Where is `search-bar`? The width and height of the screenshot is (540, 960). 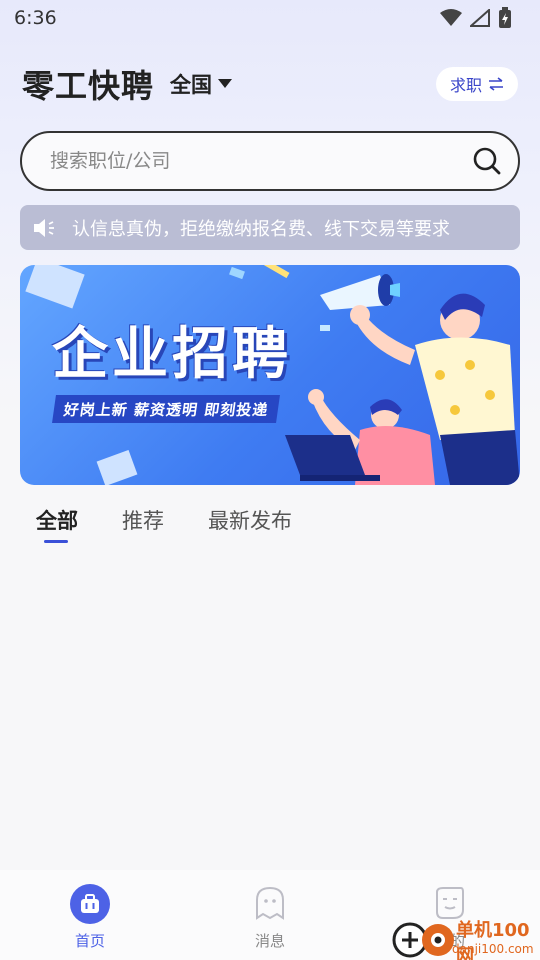 search-bar is located at coordinates (270, 161).